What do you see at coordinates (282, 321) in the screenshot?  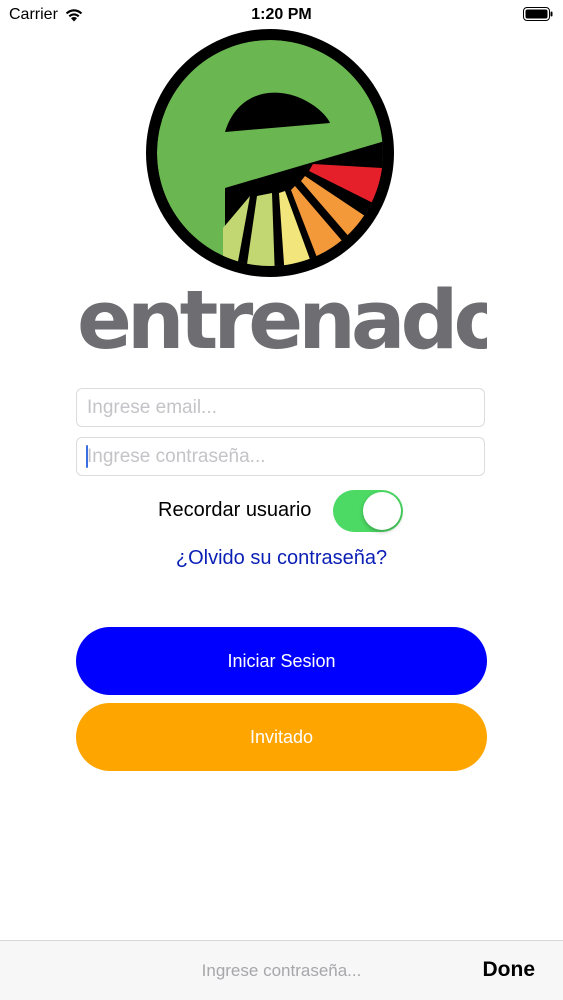 I see `brand-wordmark: entrenador` at bounding box center [282, 321].